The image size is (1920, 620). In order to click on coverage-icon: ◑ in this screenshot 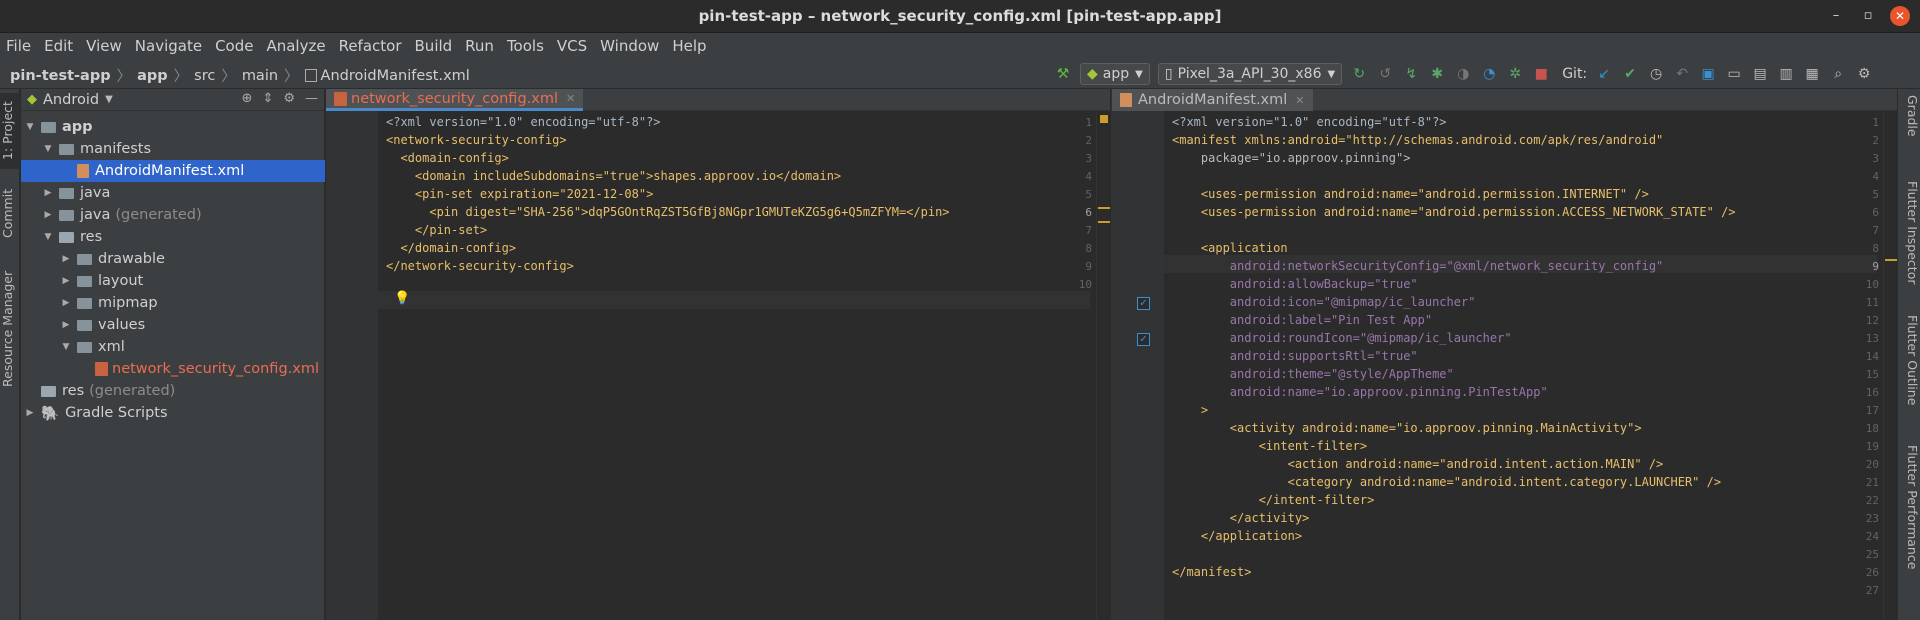, I will do `click(1463, 74)`.